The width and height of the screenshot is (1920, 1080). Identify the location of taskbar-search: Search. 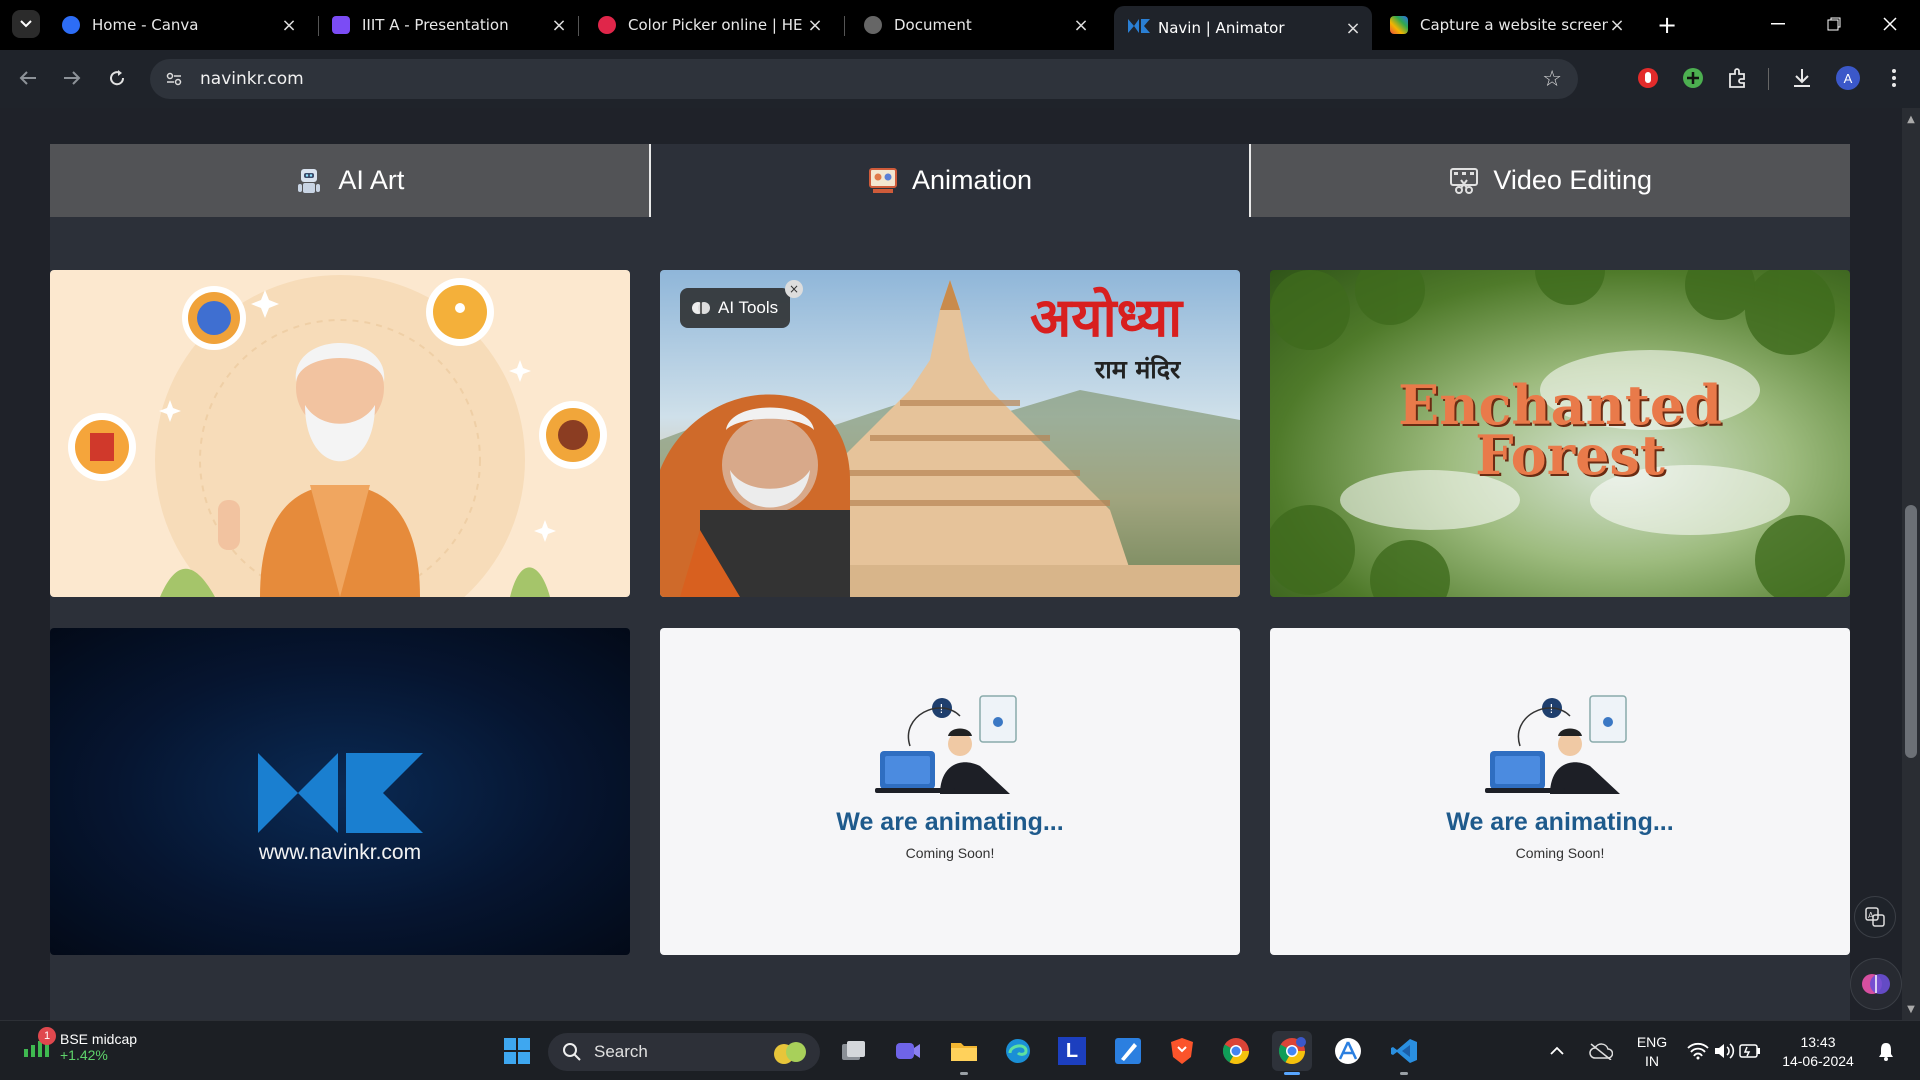
(684, 1052).